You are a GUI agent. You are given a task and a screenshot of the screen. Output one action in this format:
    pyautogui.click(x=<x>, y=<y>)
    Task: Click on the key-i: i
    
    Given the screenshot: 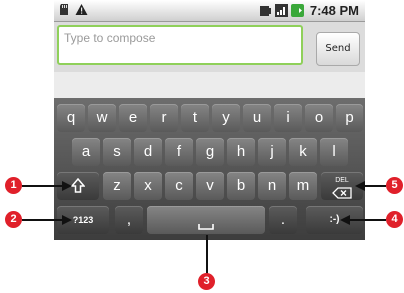 What is the action you would take?
    pyautogui.click(x=288, y=118)
    